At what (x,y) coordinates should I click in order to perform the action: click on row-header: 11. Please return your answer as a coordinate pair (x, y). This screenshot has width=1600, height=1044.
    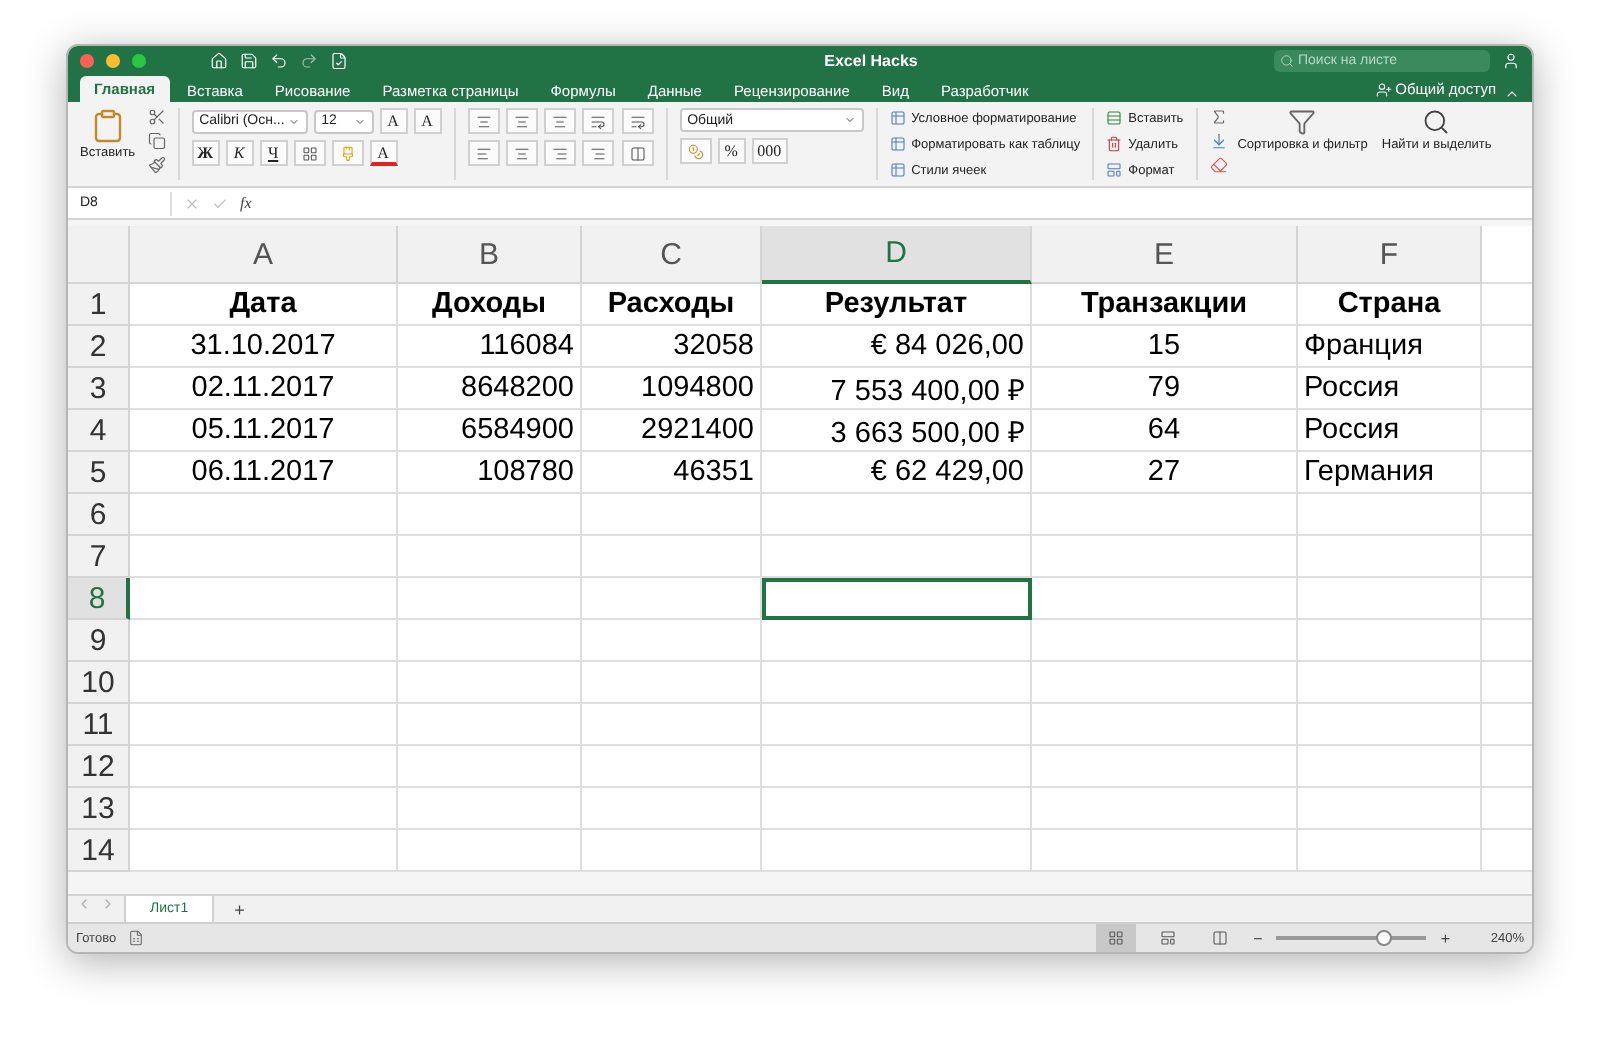
    Looking at the image, I should click on (99, 725).